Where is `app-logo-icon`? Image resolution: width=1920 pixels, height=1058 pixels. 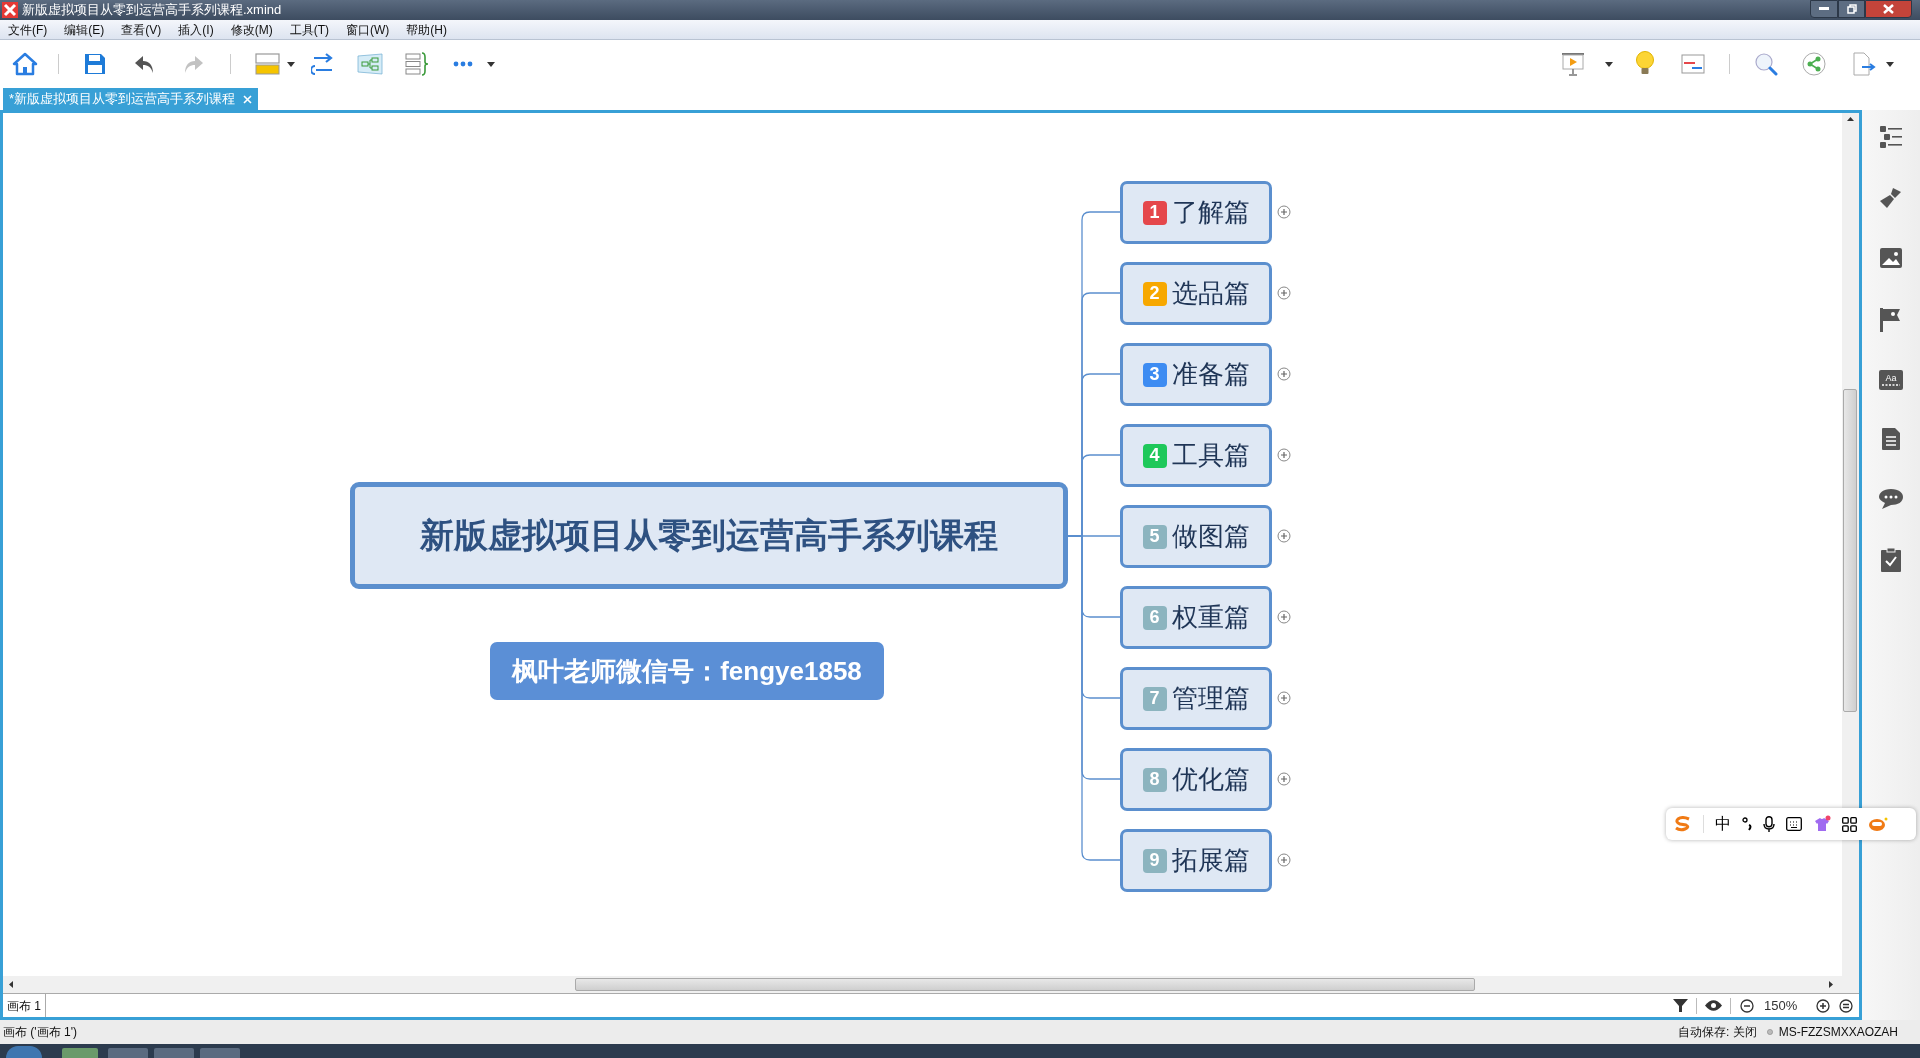 app-logo-icon is located at coordinates (10, 10).